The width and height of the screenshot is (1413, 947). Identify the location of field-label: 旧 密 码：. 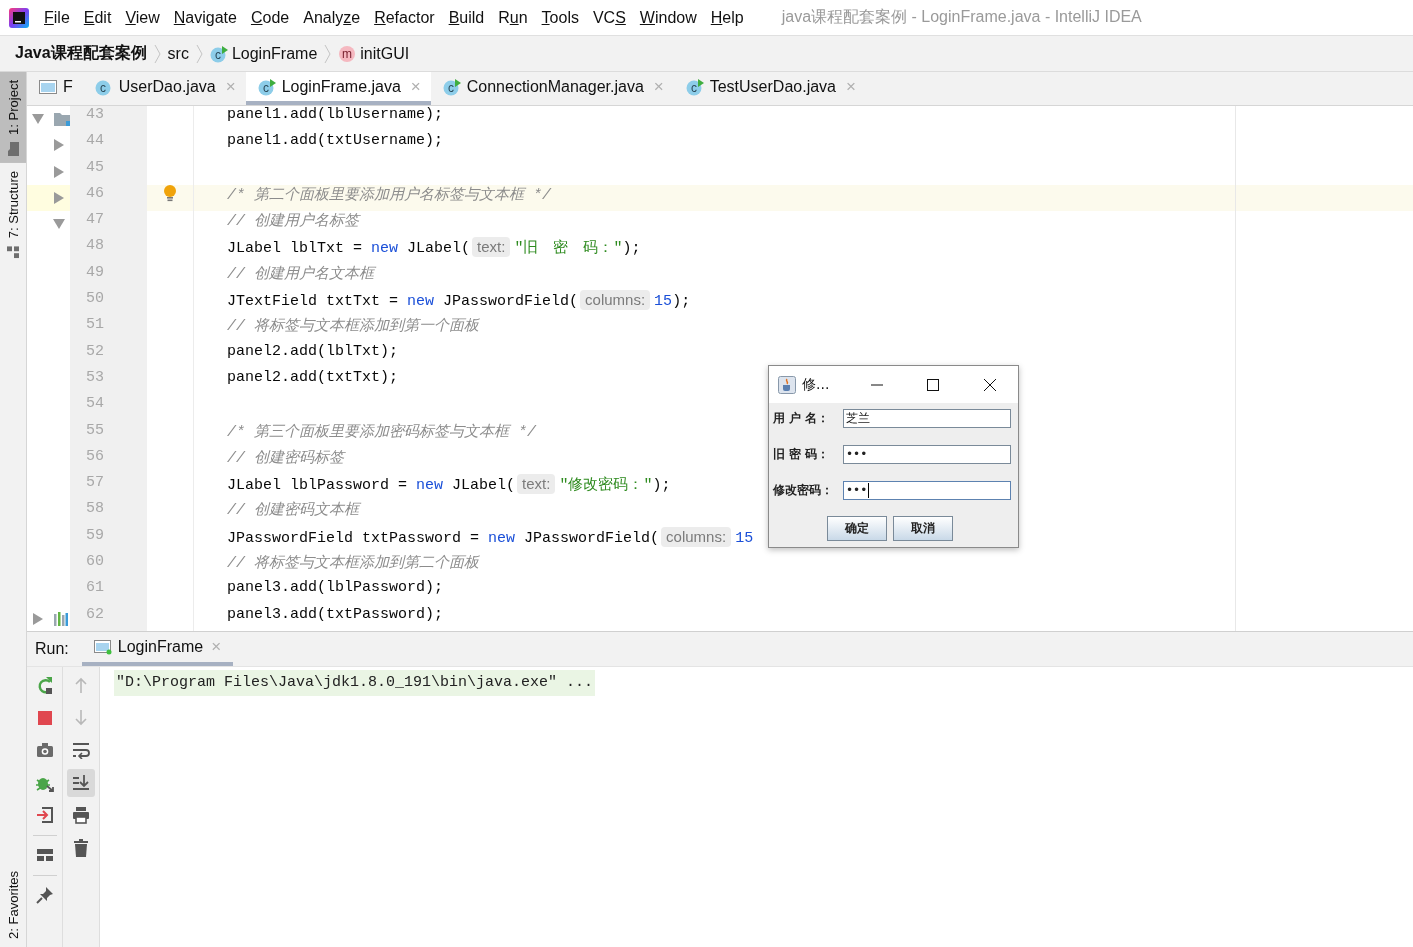
(802, 454).